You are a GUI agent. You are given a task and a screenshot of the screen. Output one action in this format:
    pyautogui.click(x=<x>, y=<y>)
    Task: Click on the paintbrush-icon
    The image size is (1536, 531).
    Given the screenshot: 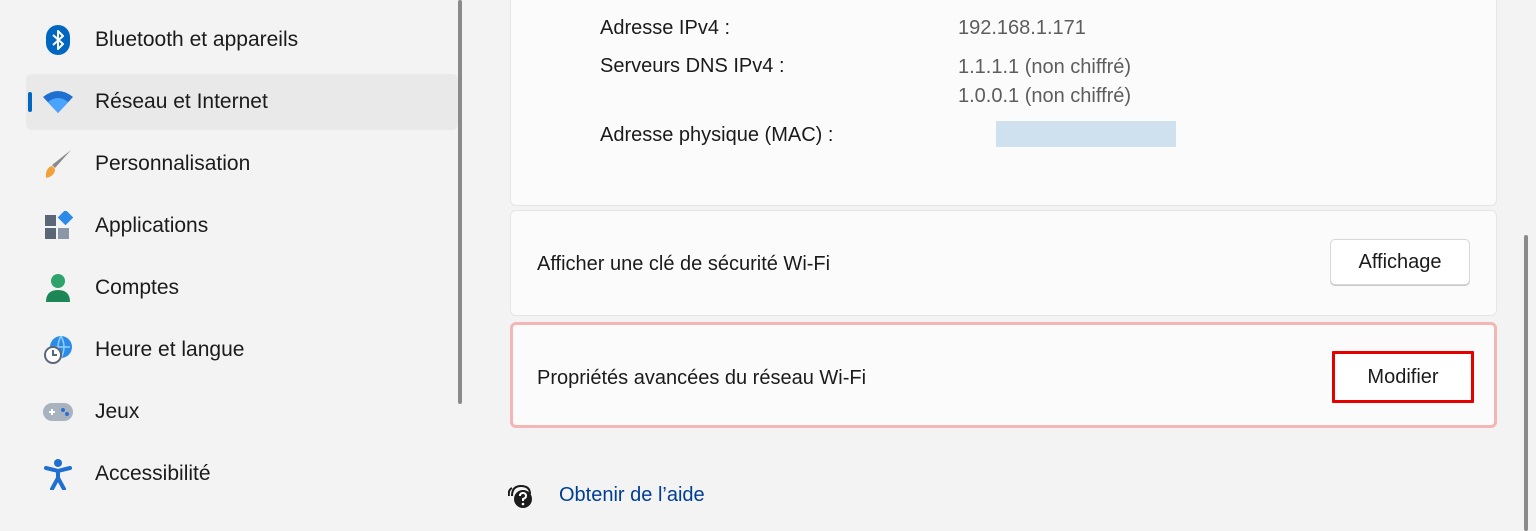 What is the action you would take?
    pyautogui.click(x=58, y=164)
    